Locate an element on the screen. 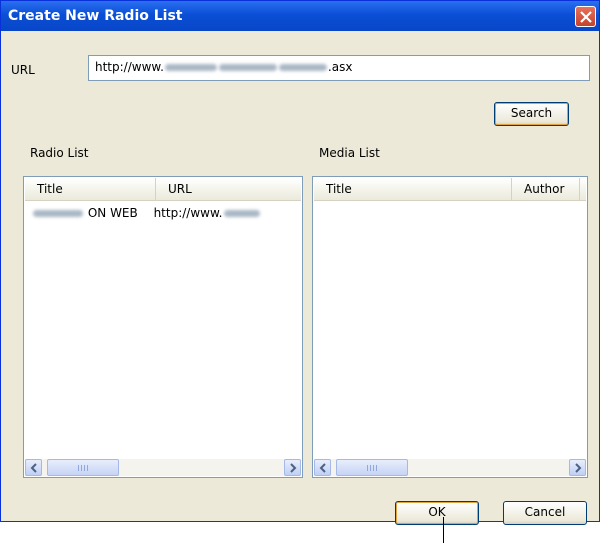 This screenshot has width=605, height=543. column-header-url: URL is located at coordinates (229, 189).